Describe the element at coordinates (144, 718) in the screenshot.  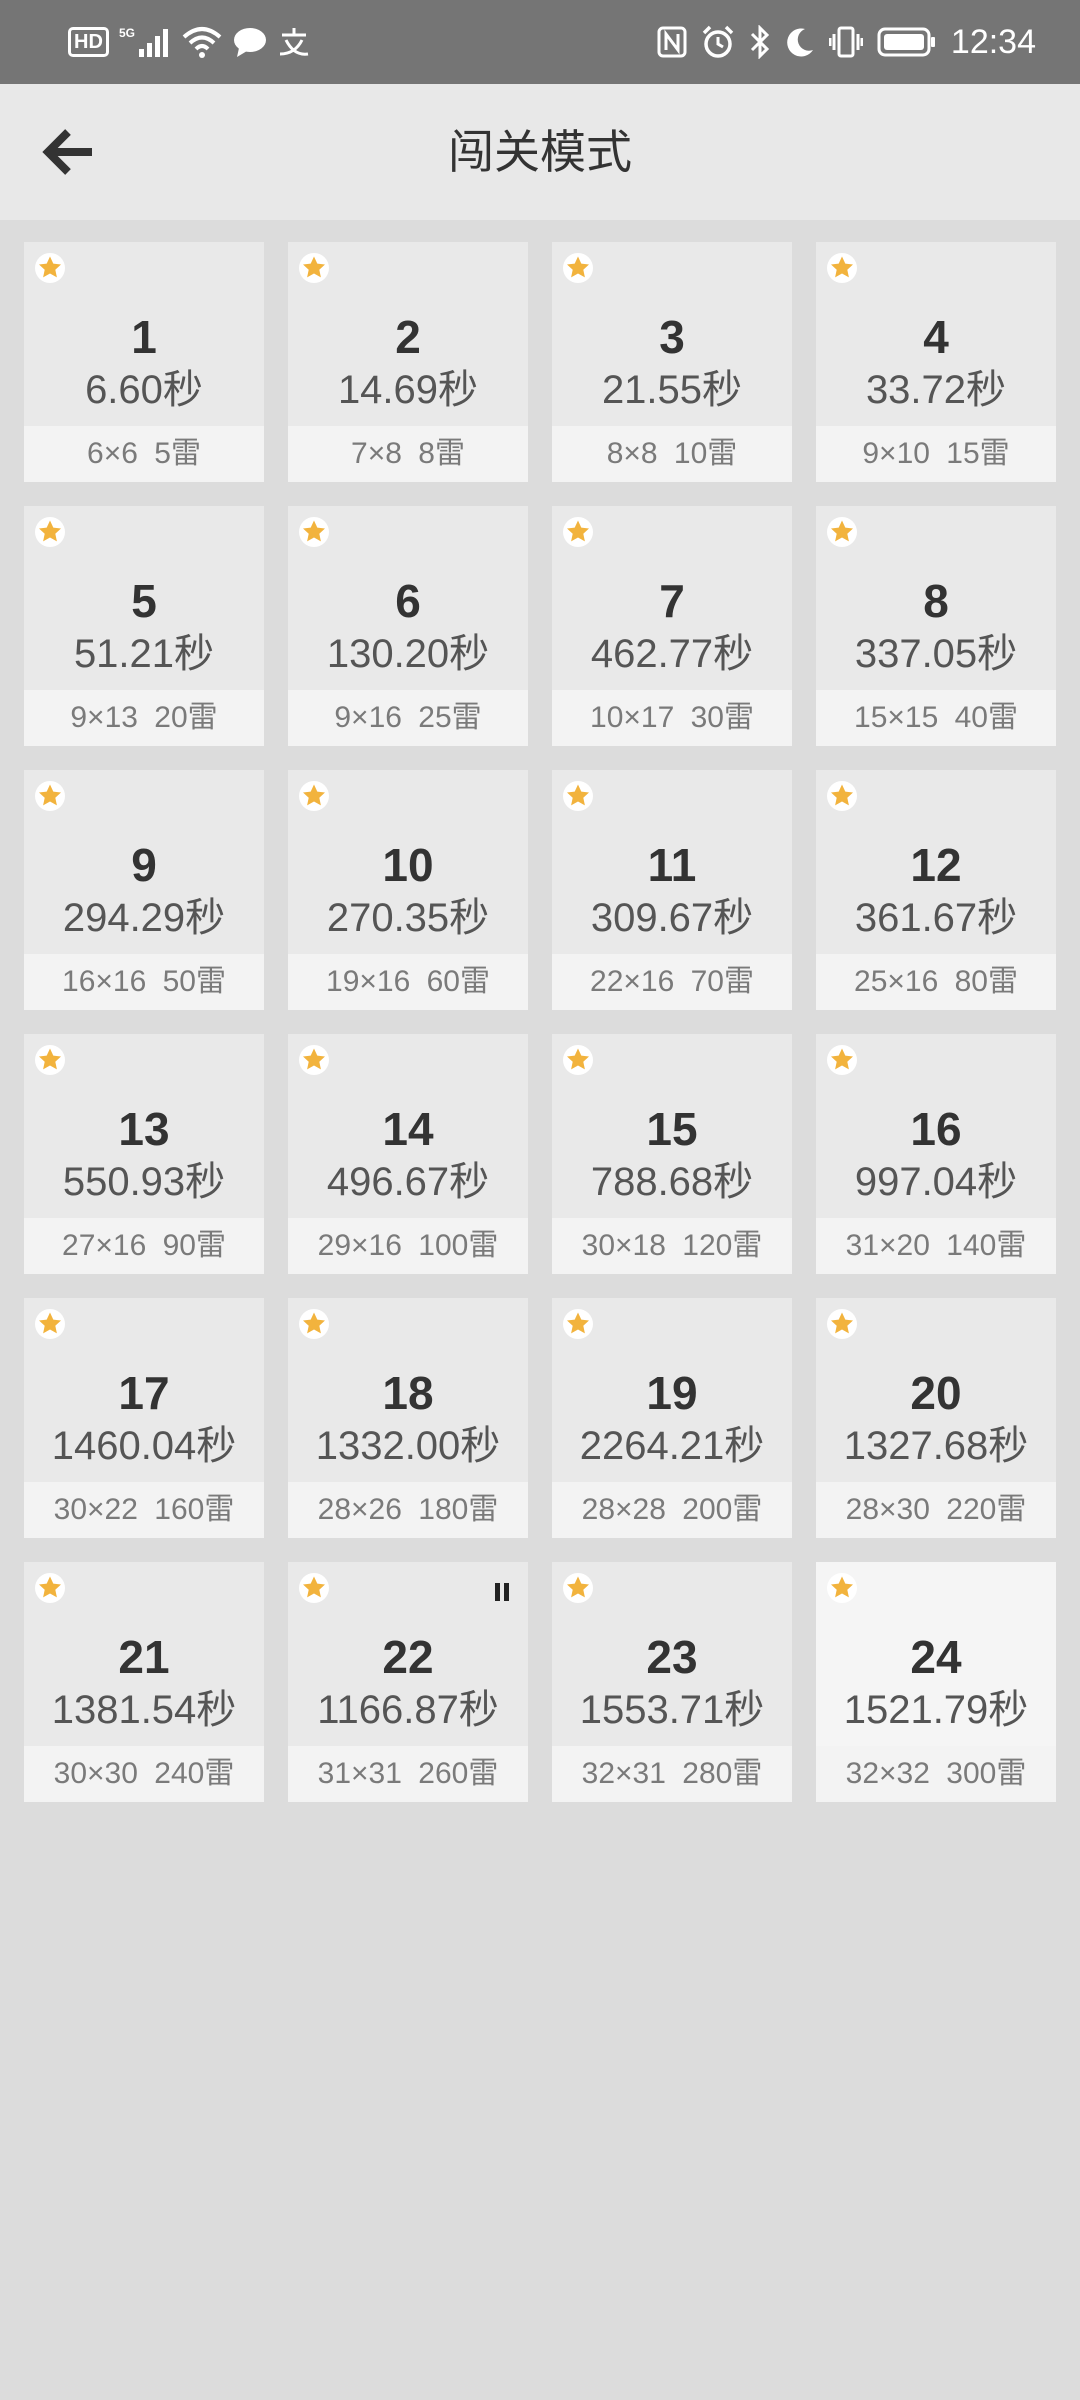
I see `level-board-info: 9×13 20雷` at that location.